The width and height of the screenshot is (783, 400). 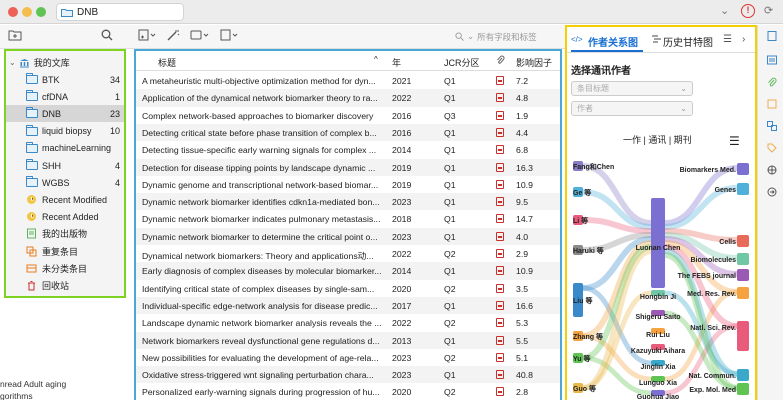 What do you see at coordinates (16, 395) in the screenshot?
I see `tag-line-2: gorithms` at bounding box center [16, 395].